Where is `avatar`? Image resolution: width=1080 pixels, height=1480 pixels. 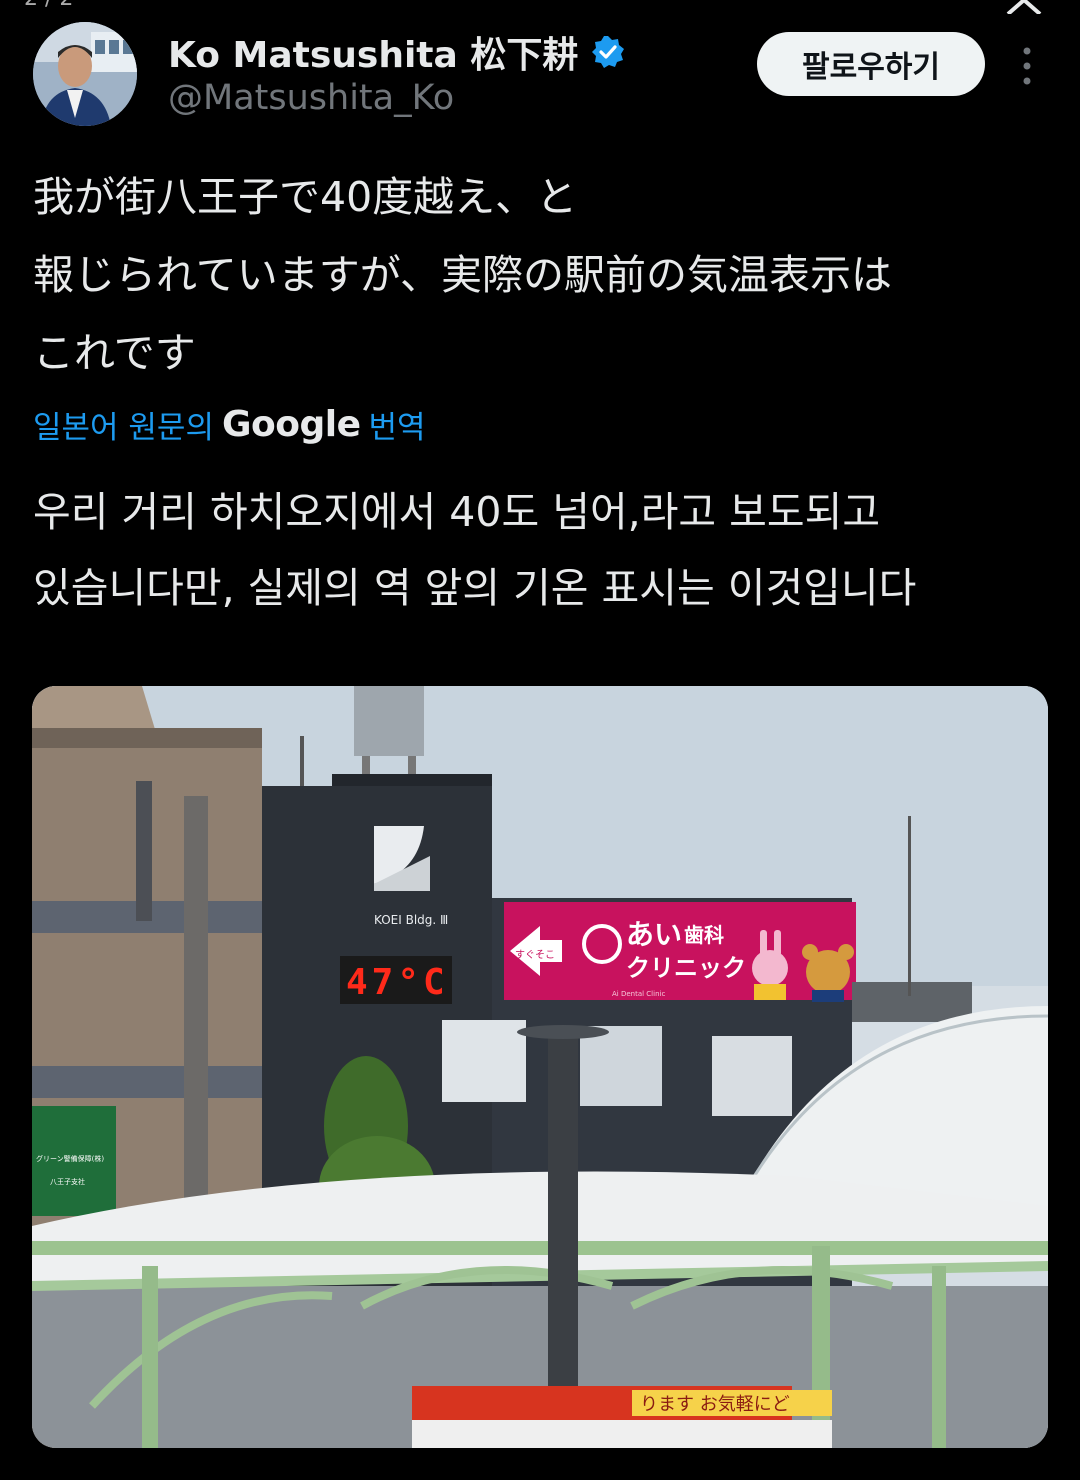 avatar is located at coordinates (85, 74).